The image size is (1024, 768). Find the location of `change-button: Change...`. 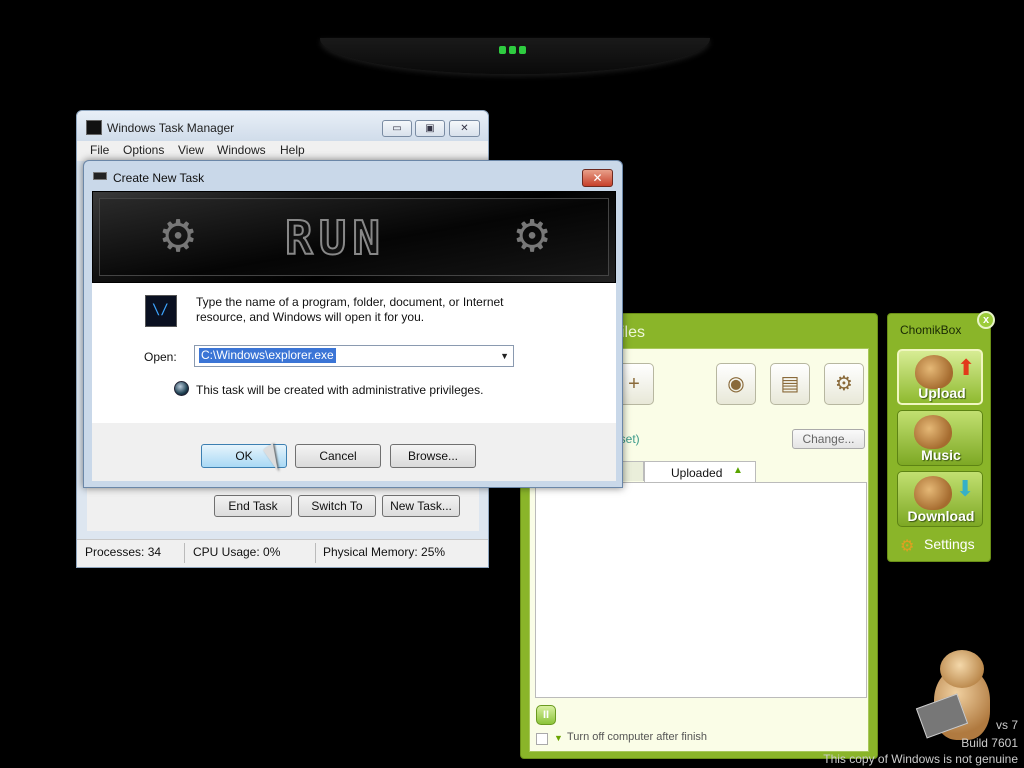

change-button: Change... is located at coordinates (828, 439).